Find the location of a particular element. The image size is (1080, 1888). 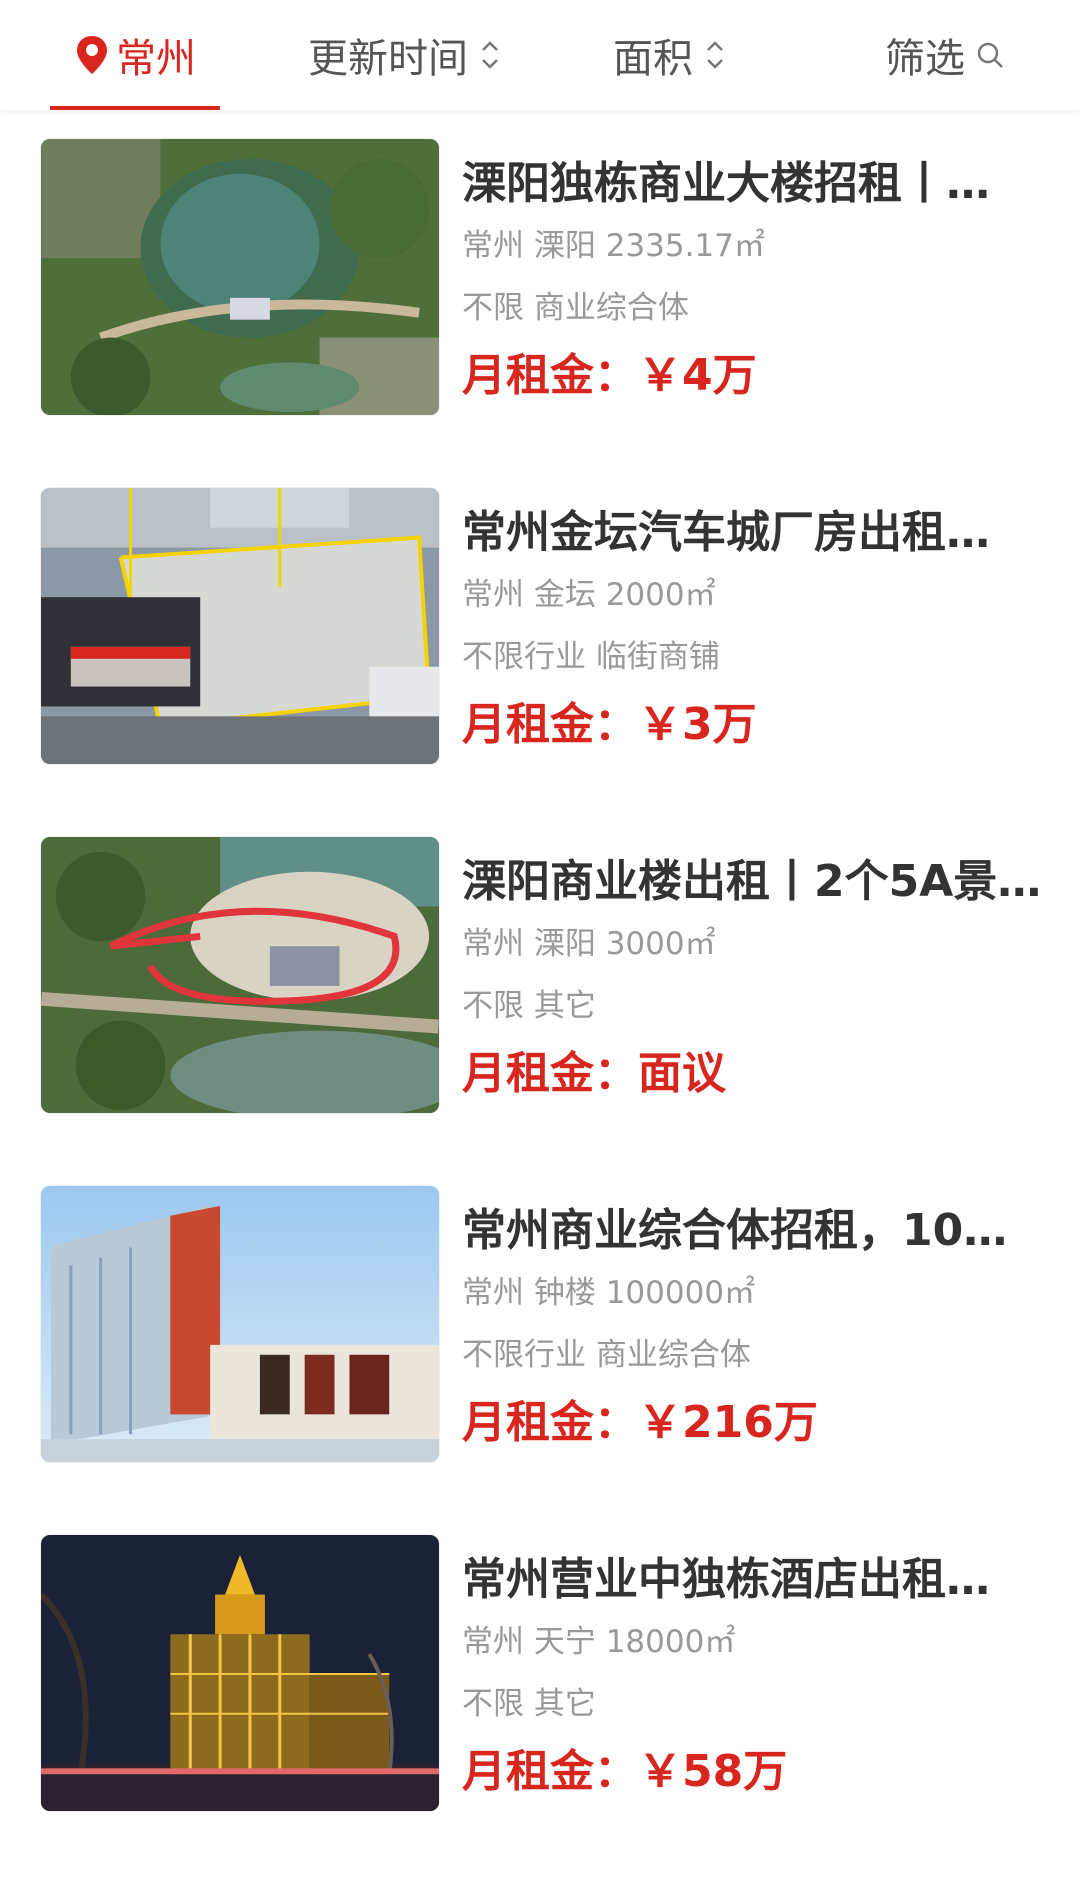

listing-location: 常州 金坛 2000㎡ is located at coordinates (589, 595).